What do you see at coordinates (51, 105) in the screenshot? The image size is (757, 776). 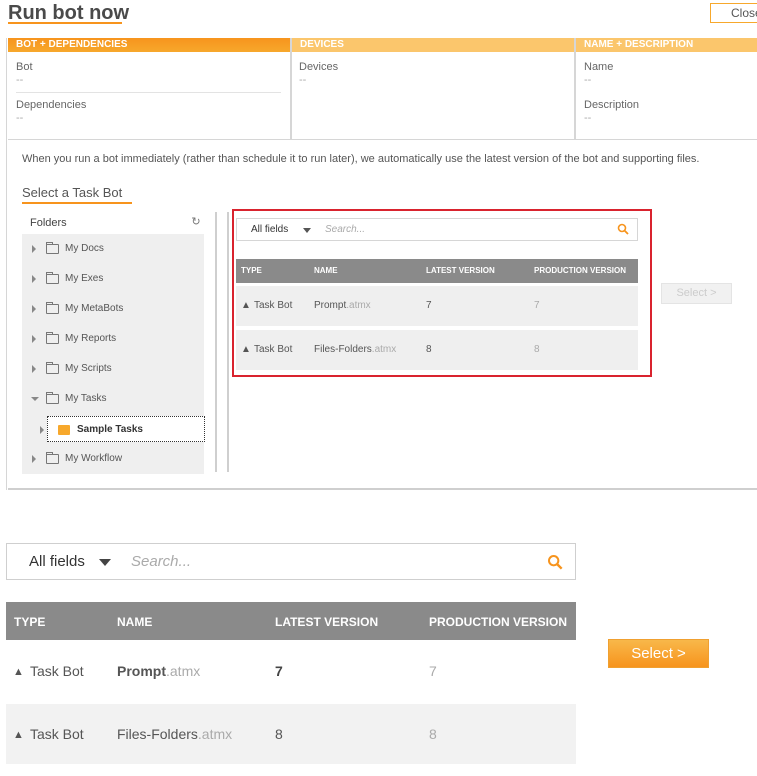 I see `dependencies-label: Dependencies` at bounding box center [51, 105].